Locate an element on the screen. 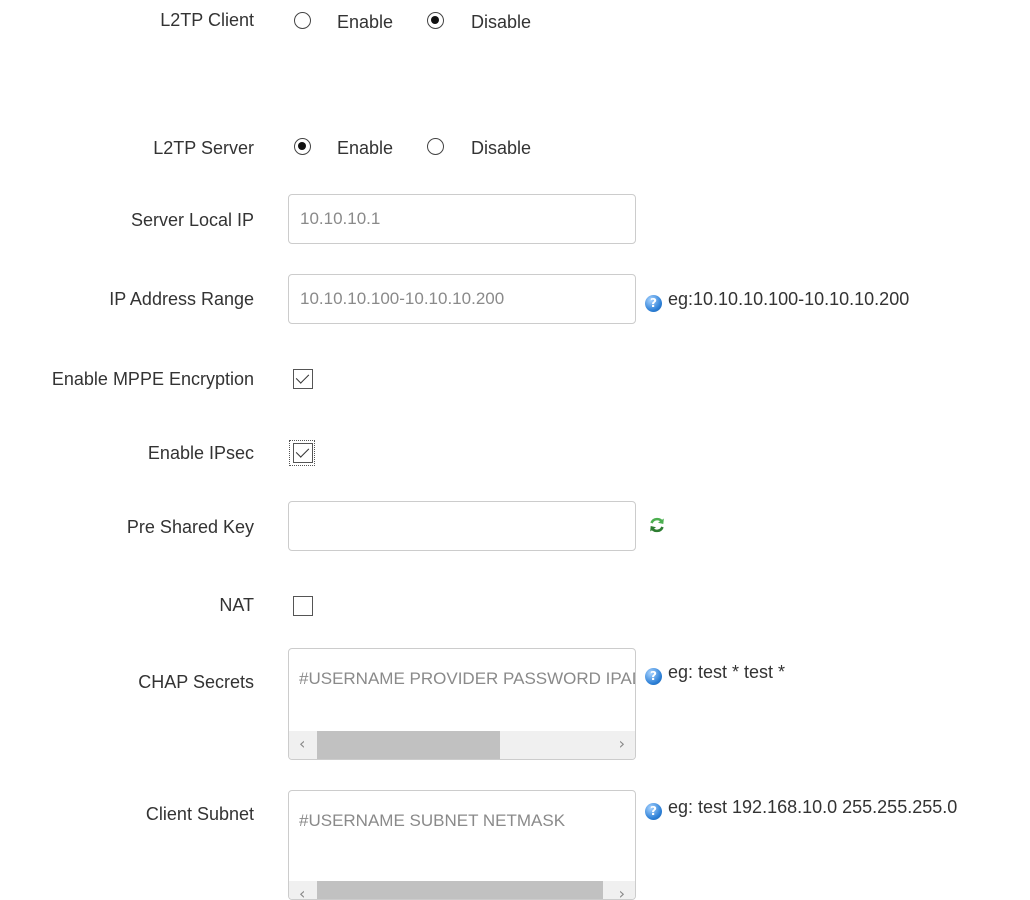  l2tp-client-label: L2TP Client is located at coordinates (207, 20).